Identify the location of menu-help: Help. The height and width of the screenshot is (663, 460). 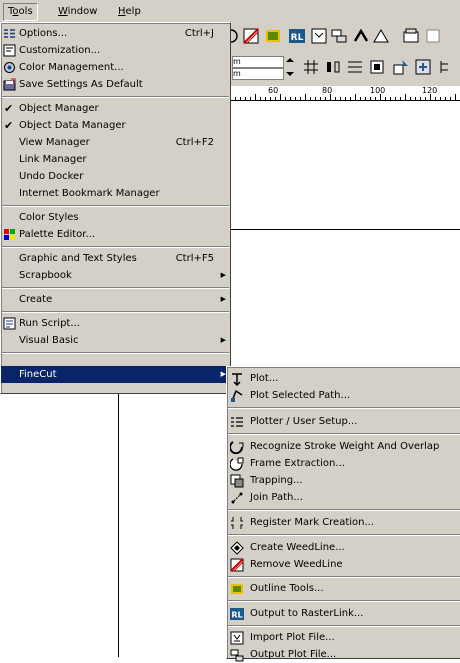
(129, 12).